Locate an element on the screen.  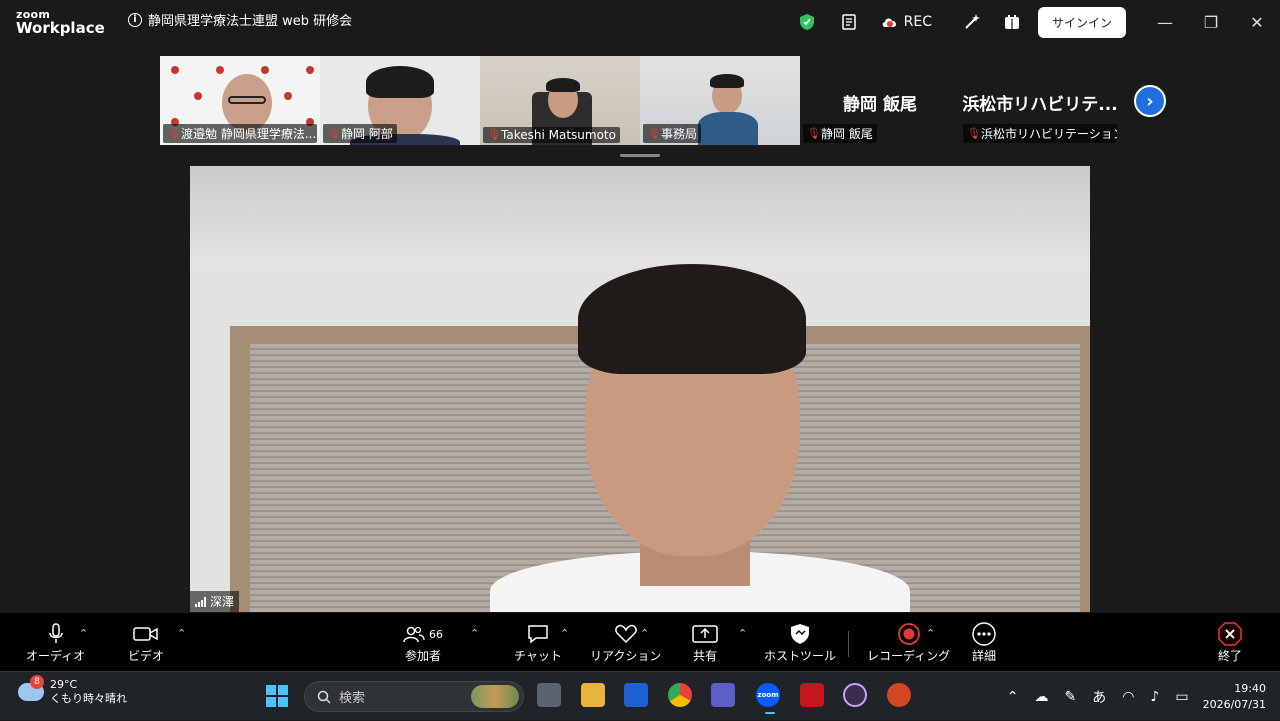
participant-tile: 🎙 事務局 is located at coordinates (720, 100).